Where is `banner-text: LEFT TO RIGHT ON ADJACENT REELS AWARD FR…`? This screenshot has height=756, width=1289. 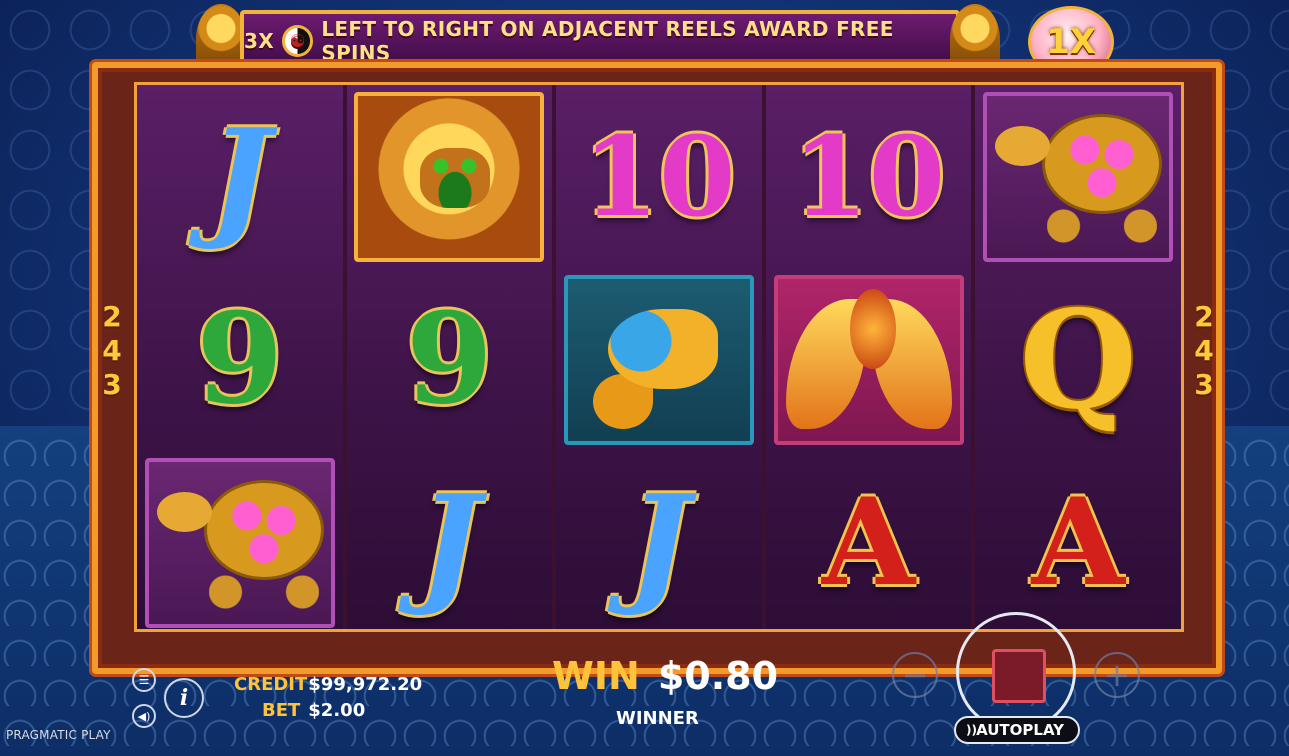 banner-text: LEFT TO RIGHT ON ADJACENT REELS AWARD FR… is located at coordinates (607, 41).